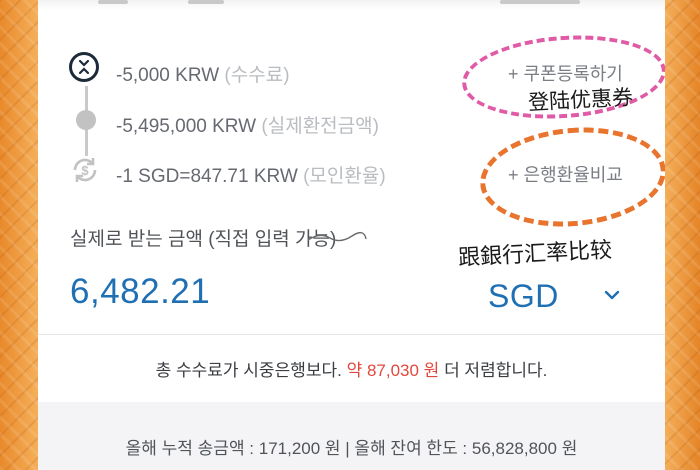  Describe the element at coordinates (257, 75) in the screenshot. I see `service-fee-note: (수수료)` at that location.